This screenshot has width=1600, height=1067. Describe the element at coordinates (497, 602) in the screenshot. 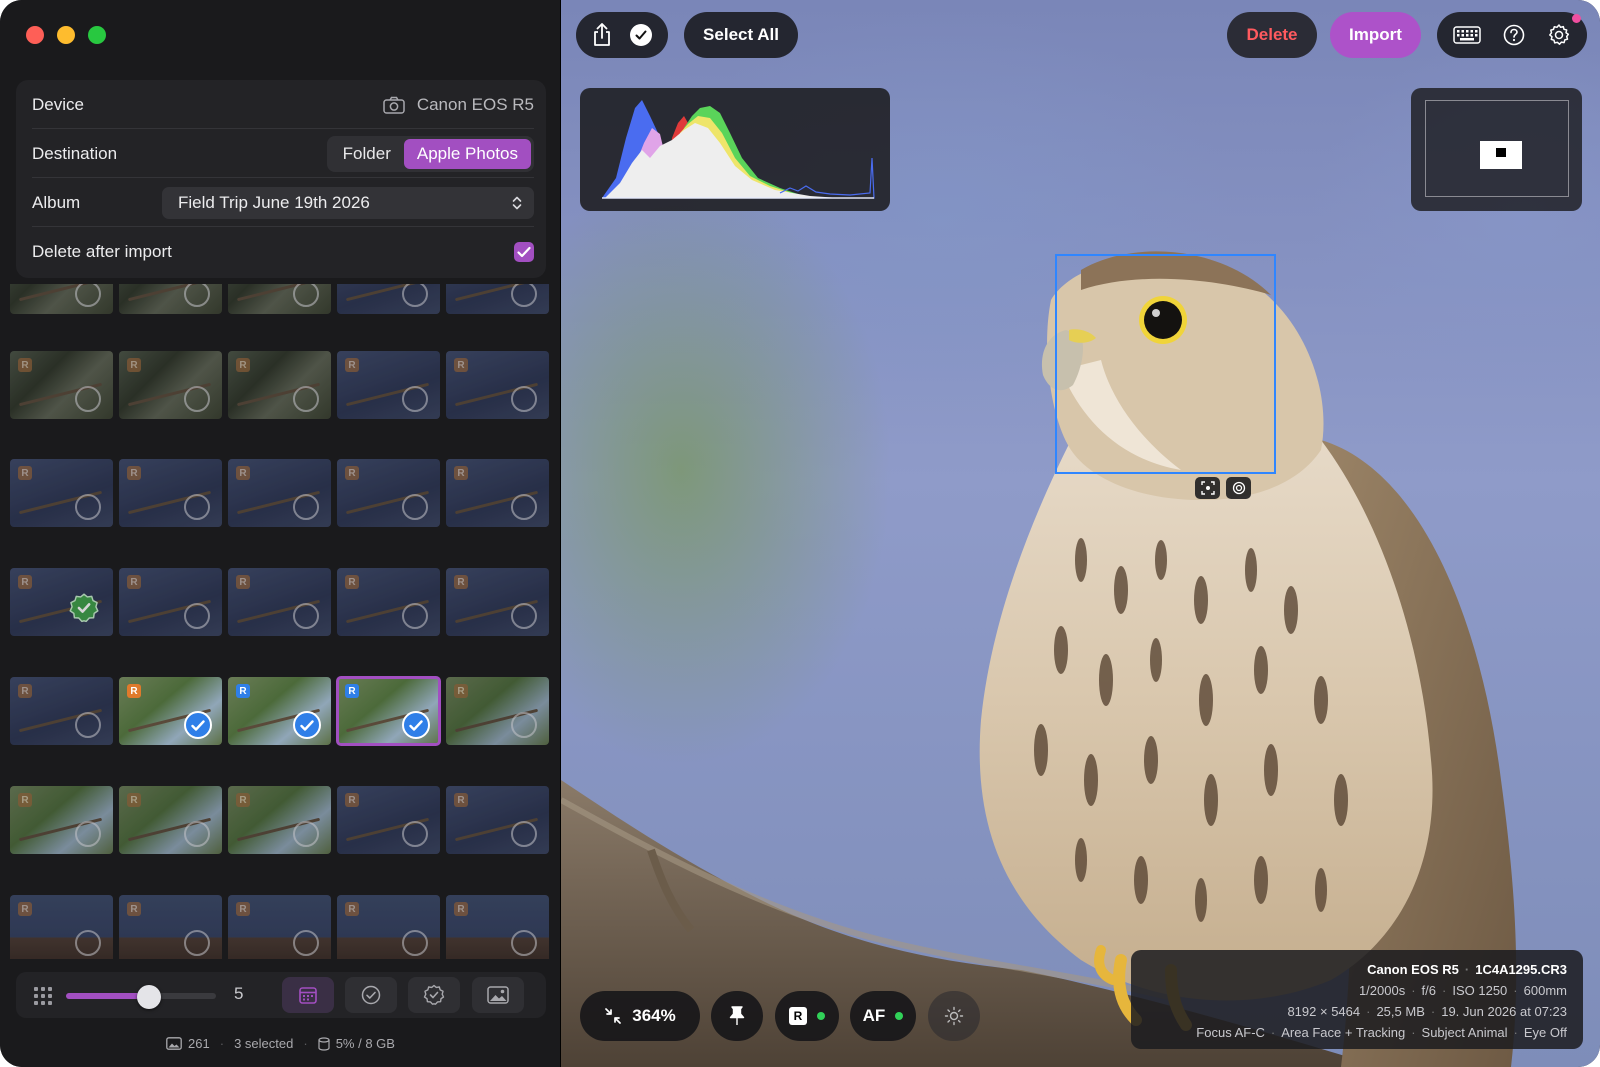

I see `thumbnail-20: R` at that location.